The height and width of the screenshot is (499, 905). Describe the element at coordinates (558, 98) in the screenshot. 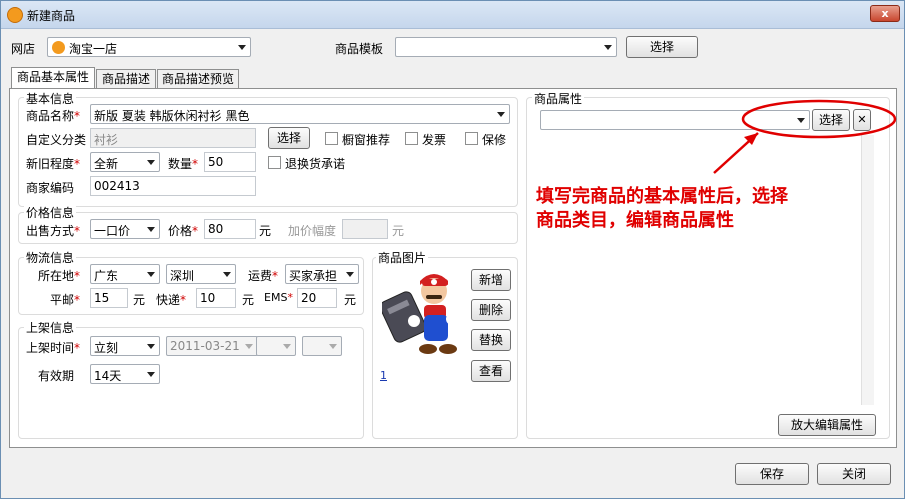

I see `product-attributes-title: 商品属性` at that location.